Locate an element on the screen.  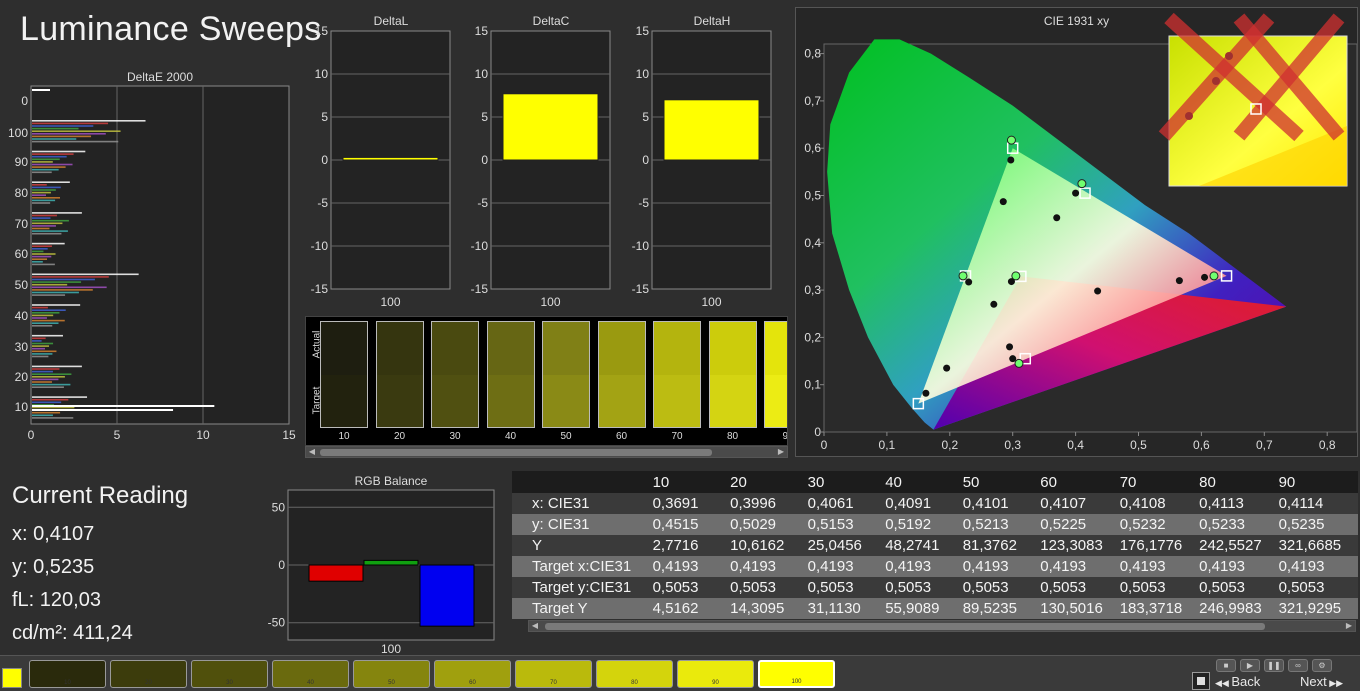
back-button: ◀◀ Back is located at coordinates (1237, 681).